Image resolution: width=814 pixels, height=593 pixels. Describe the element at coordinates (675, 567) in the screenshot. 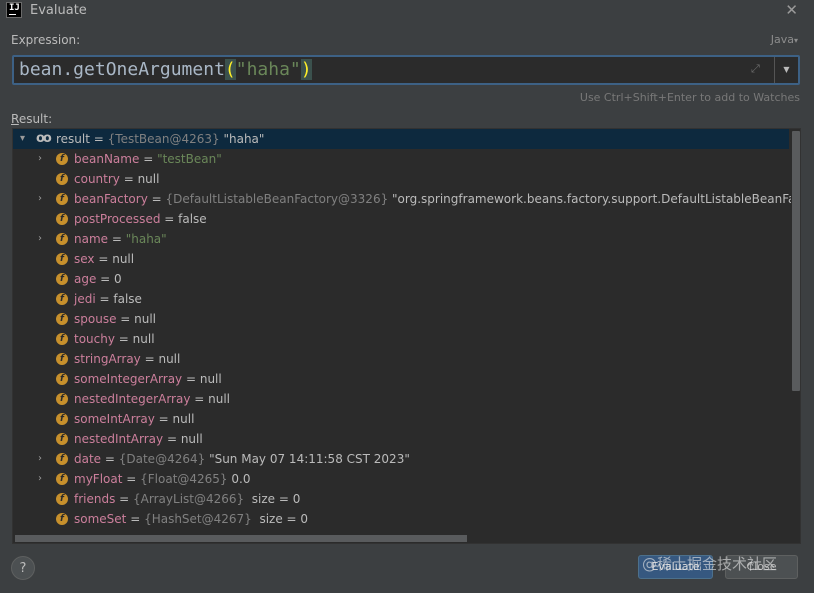

I see `evaluate-button: Evaluate` at that location.